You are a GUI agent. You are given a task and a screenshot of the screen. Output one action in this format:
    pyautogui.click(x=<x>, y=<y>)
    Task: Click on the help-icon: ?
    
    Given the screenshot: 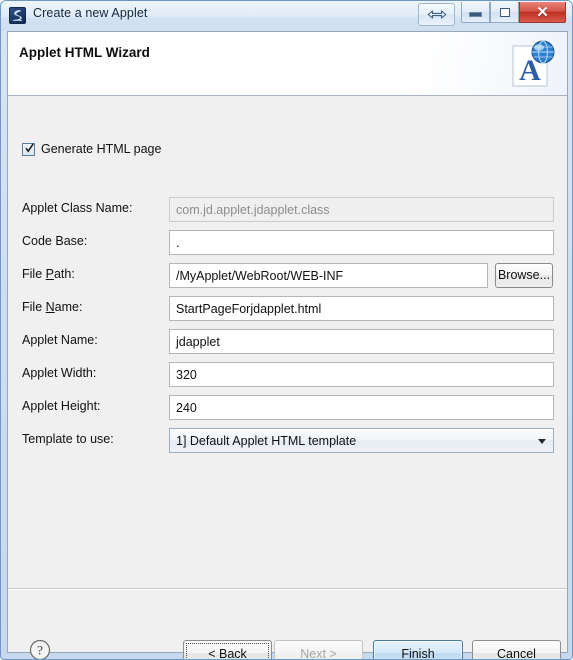 What is the action you would take?
    pyautogui.click(x=40, y=648)
    